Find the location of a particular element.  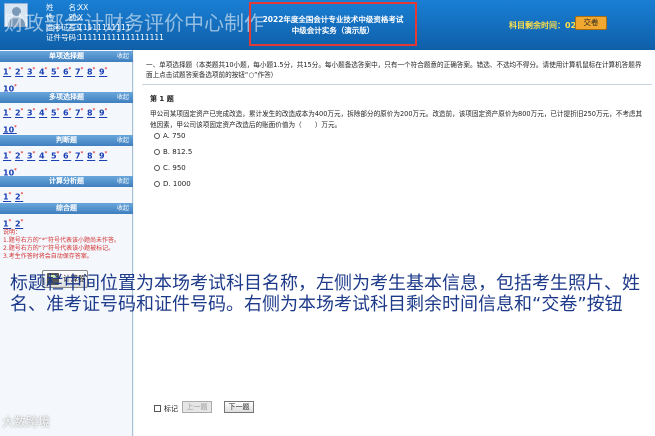

section-header: 综合题 收起 is located at coordinates (66, 208).